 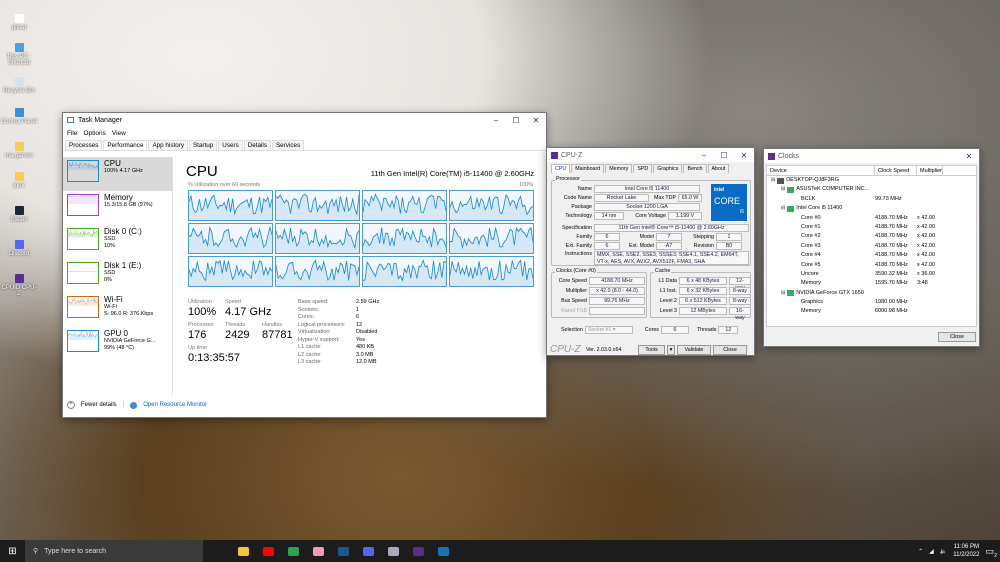 What do you see at coordinates (117, 174) in the screenshot?
I see `resource-cpu: CPU 100% 4.17 GHz` at bounding box center [117, 174].